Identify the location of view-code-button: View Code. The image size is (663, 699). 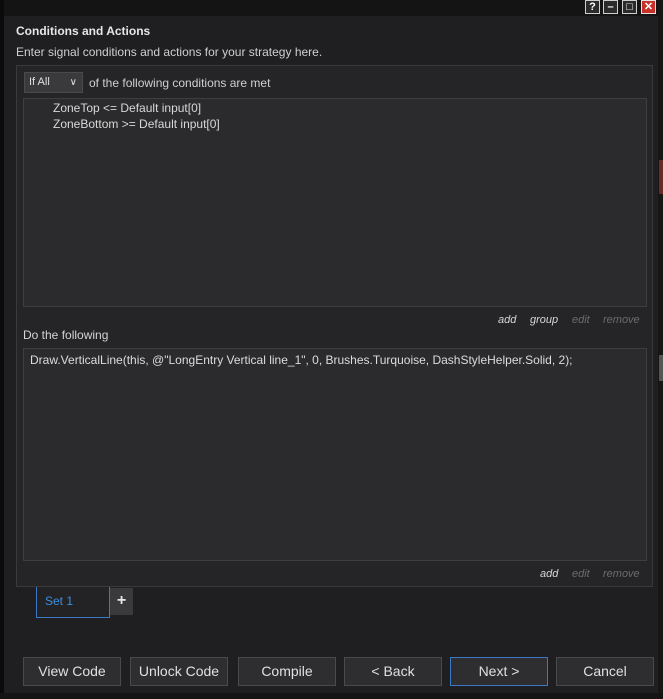
(72, 671).